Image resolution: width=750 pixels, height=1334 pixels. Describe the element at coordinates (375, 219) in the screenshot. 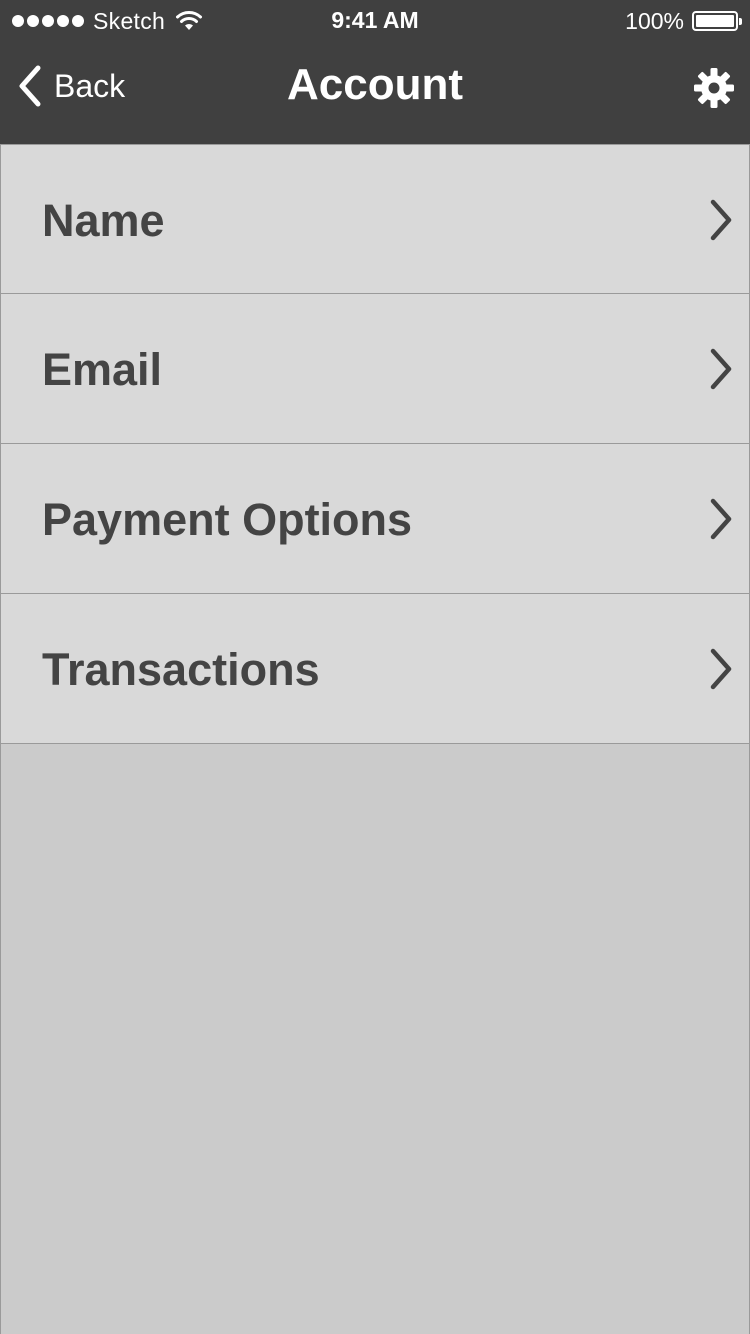

I see `menu-item-name: Name` at that location.